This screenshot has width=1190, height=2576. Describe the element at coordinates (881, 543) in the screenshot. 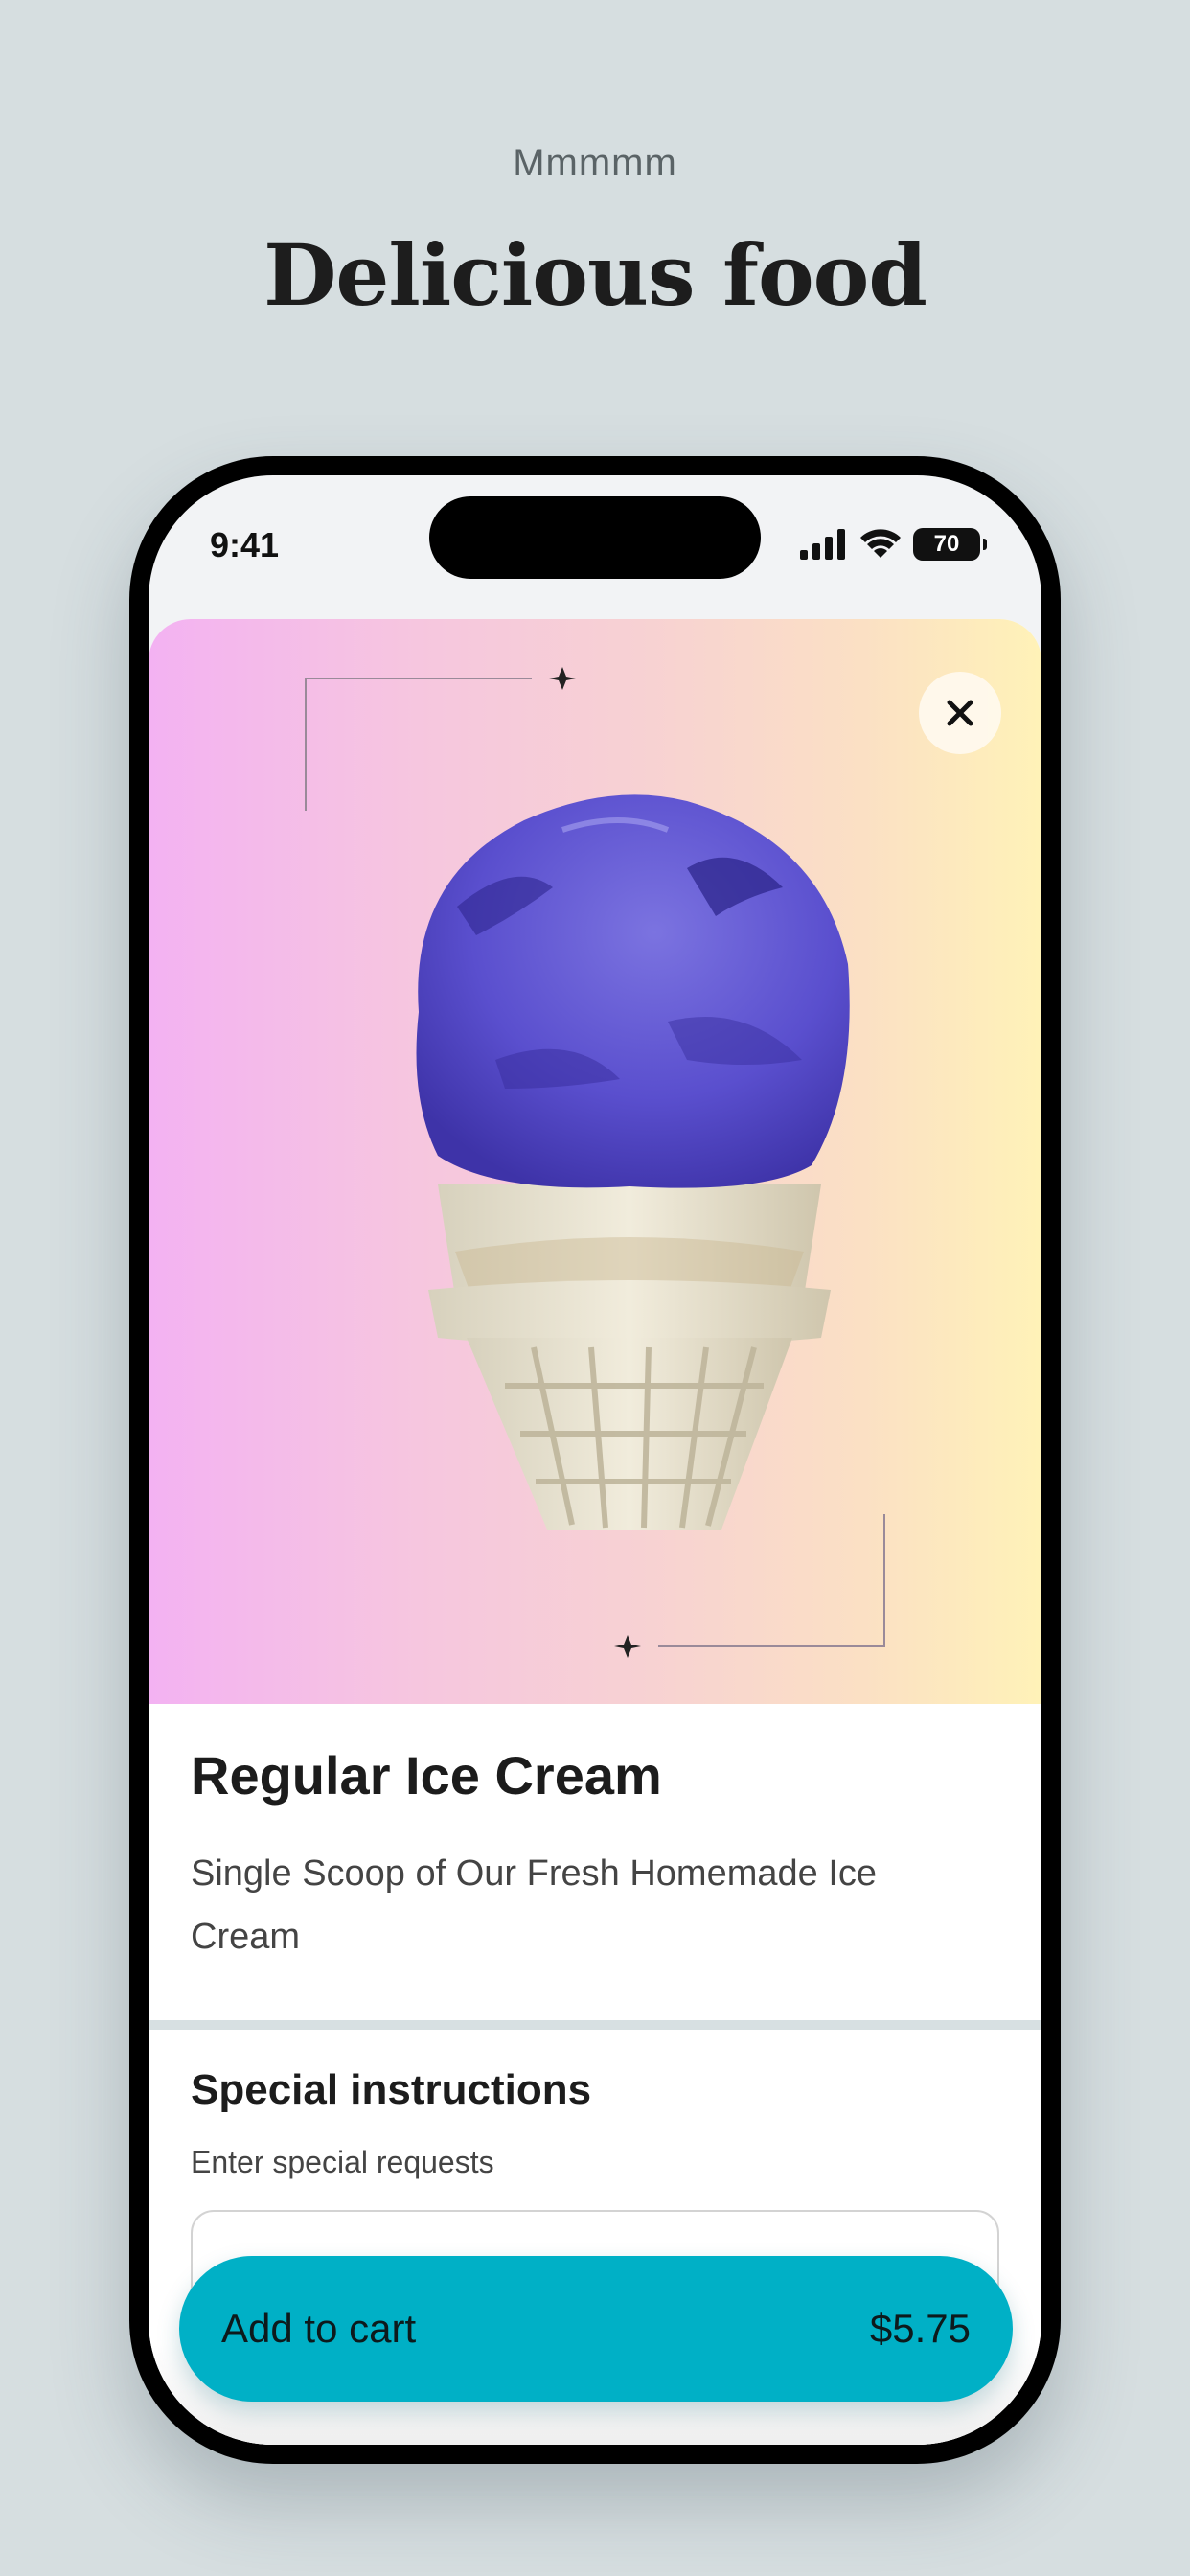

I see `wifi-icon` at that location.